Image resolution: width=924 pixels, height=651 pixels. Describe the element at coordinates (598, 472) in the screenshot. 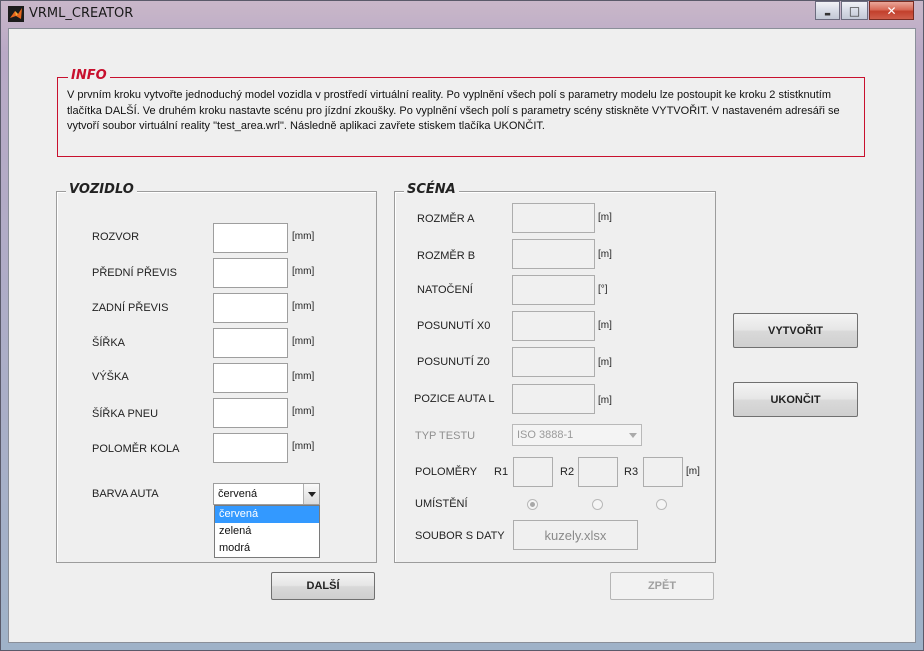

I see `r2-input` at that location.